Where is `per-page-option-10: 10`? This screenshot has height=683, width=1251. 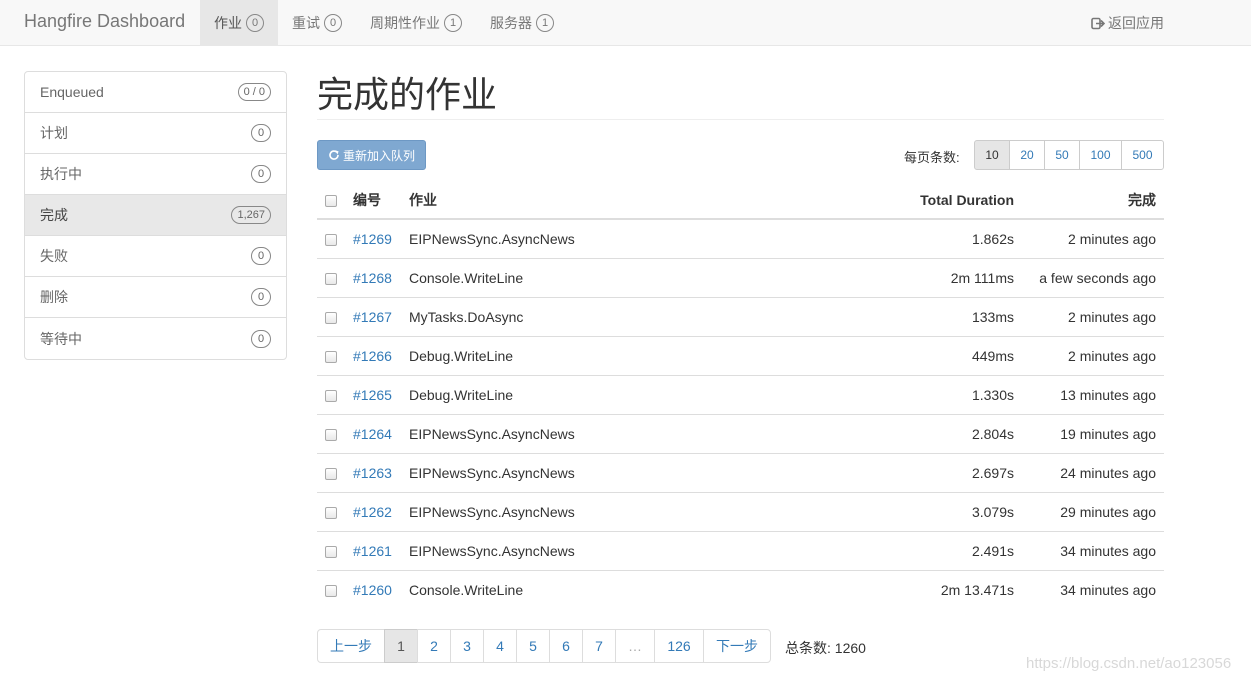
per-page-option-10: 10 is located at coordinates (992, 155).